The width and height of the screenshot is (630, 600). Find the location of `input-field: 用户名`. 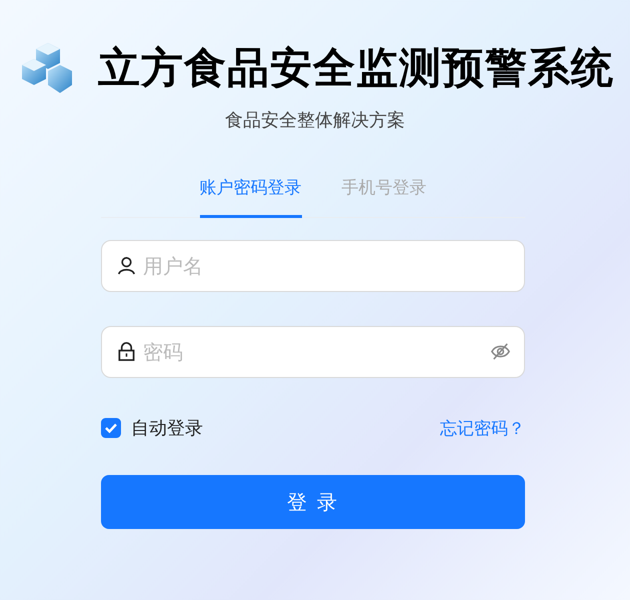

input-field: 用户名 is located at coordinates (313, 266).